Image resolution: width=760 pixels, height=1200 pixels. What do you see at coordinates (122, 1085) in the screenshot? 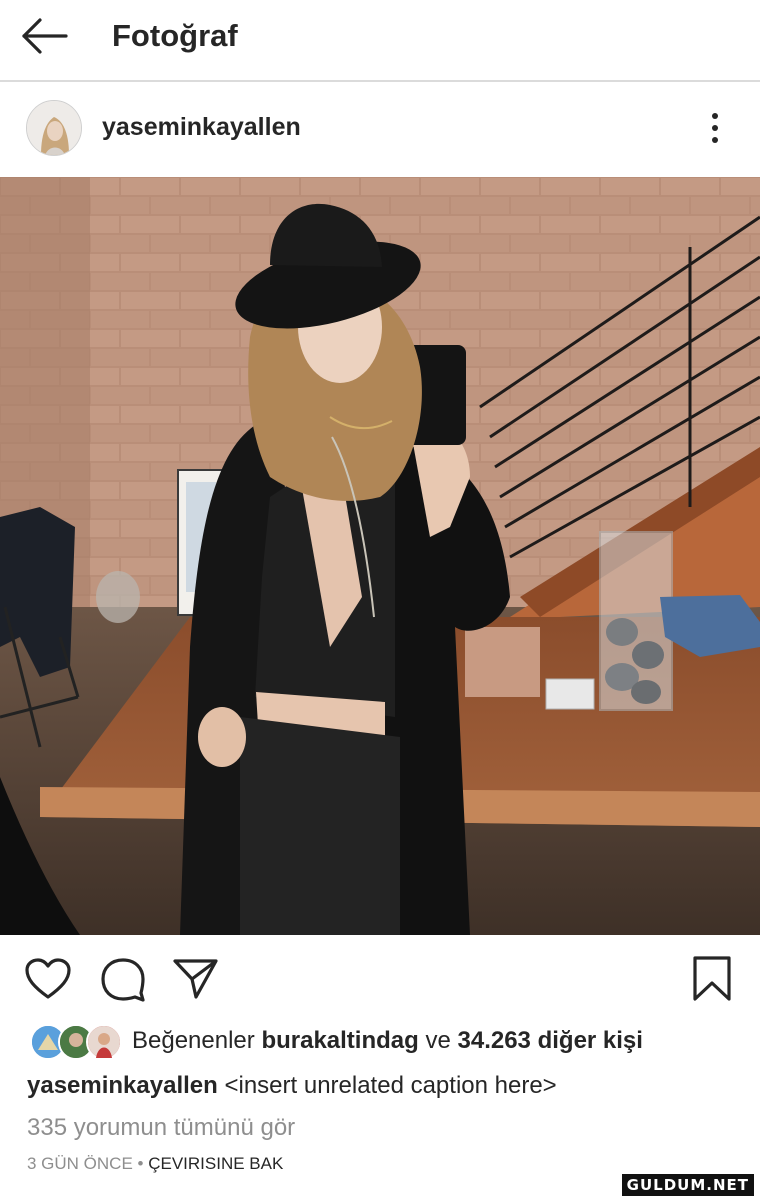
I see `caption-username: yaseminkayallen` at bounding box center [122, 1085].